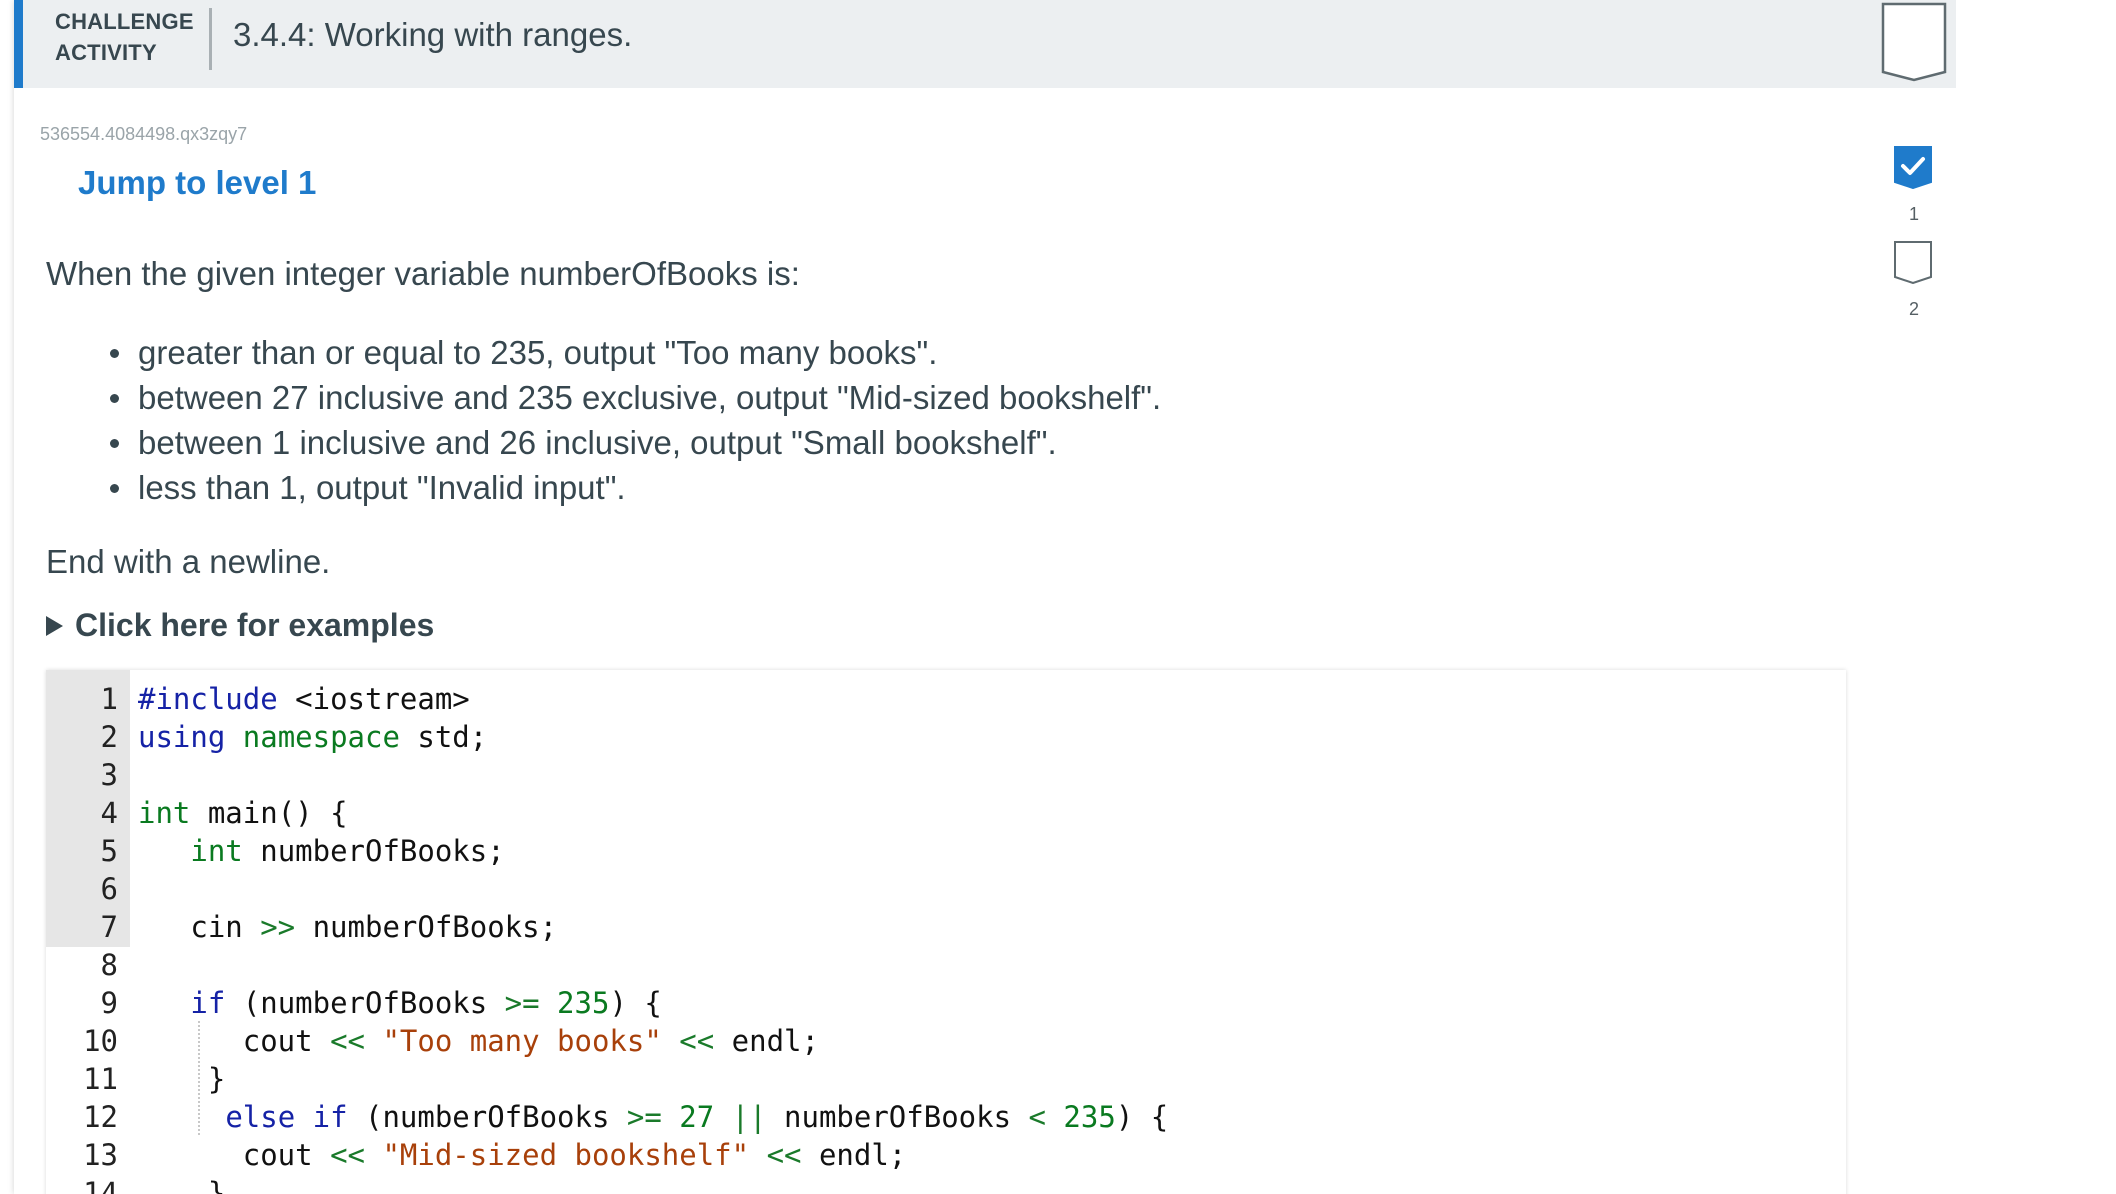 The height and width of the screenshot is (1194, 2116). I want to click on code-text: using namespace std;, so click(312, 737).